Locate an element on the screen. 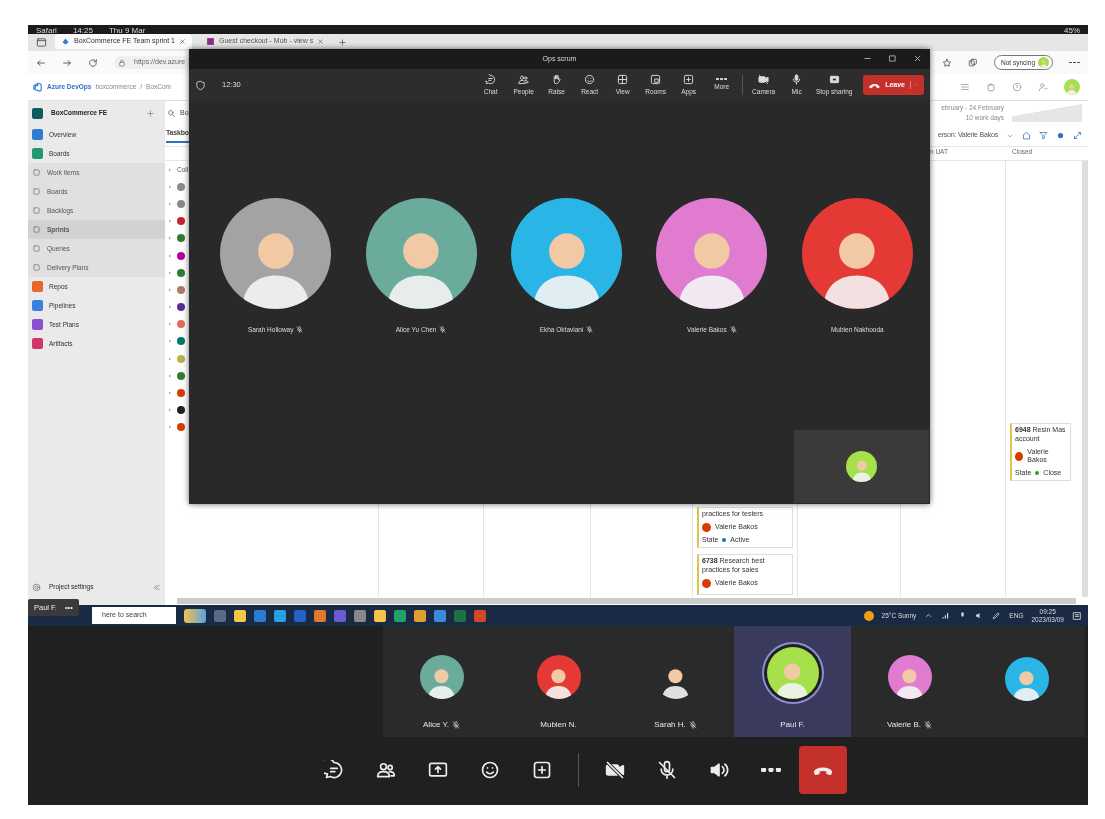 Image resolution: width=1105 pixels, height=819 pixels. participant-name: Sarah H. is located at coordinates (670, 725).